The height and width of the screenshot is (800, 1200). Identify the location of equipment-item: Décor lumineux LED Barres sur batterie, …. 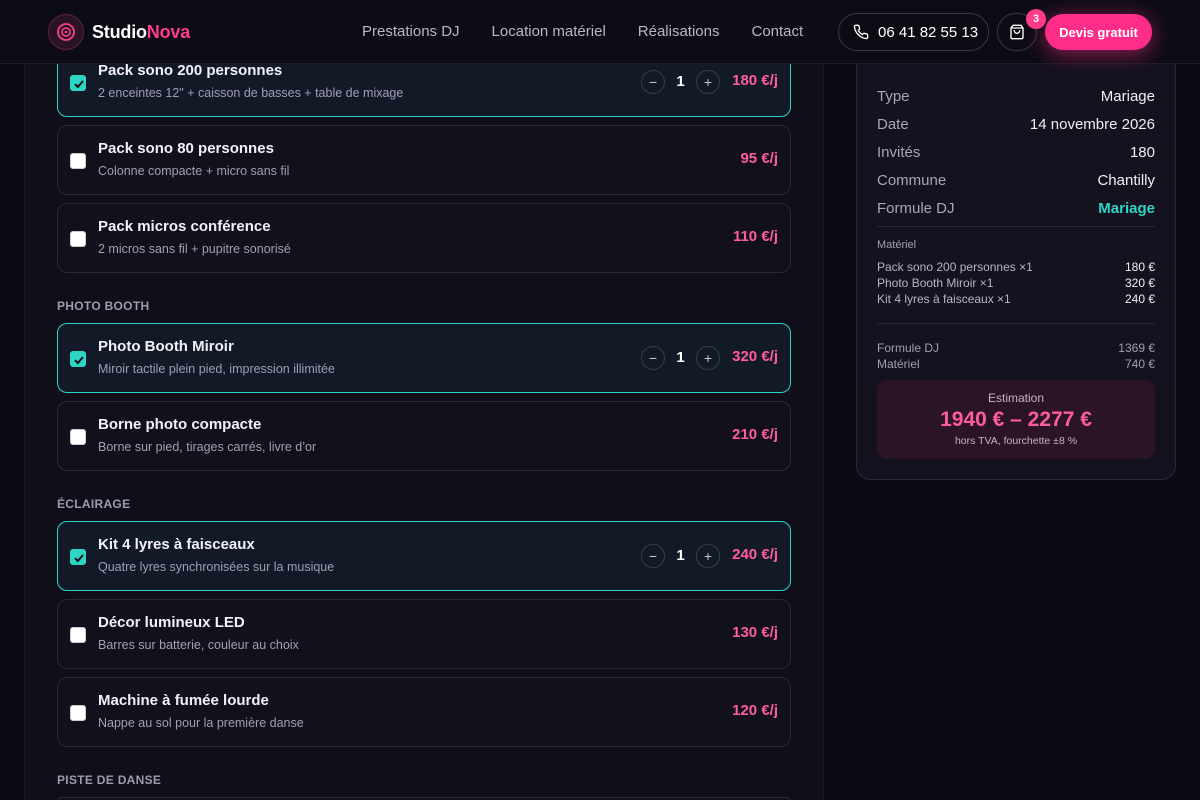
(424, 634).